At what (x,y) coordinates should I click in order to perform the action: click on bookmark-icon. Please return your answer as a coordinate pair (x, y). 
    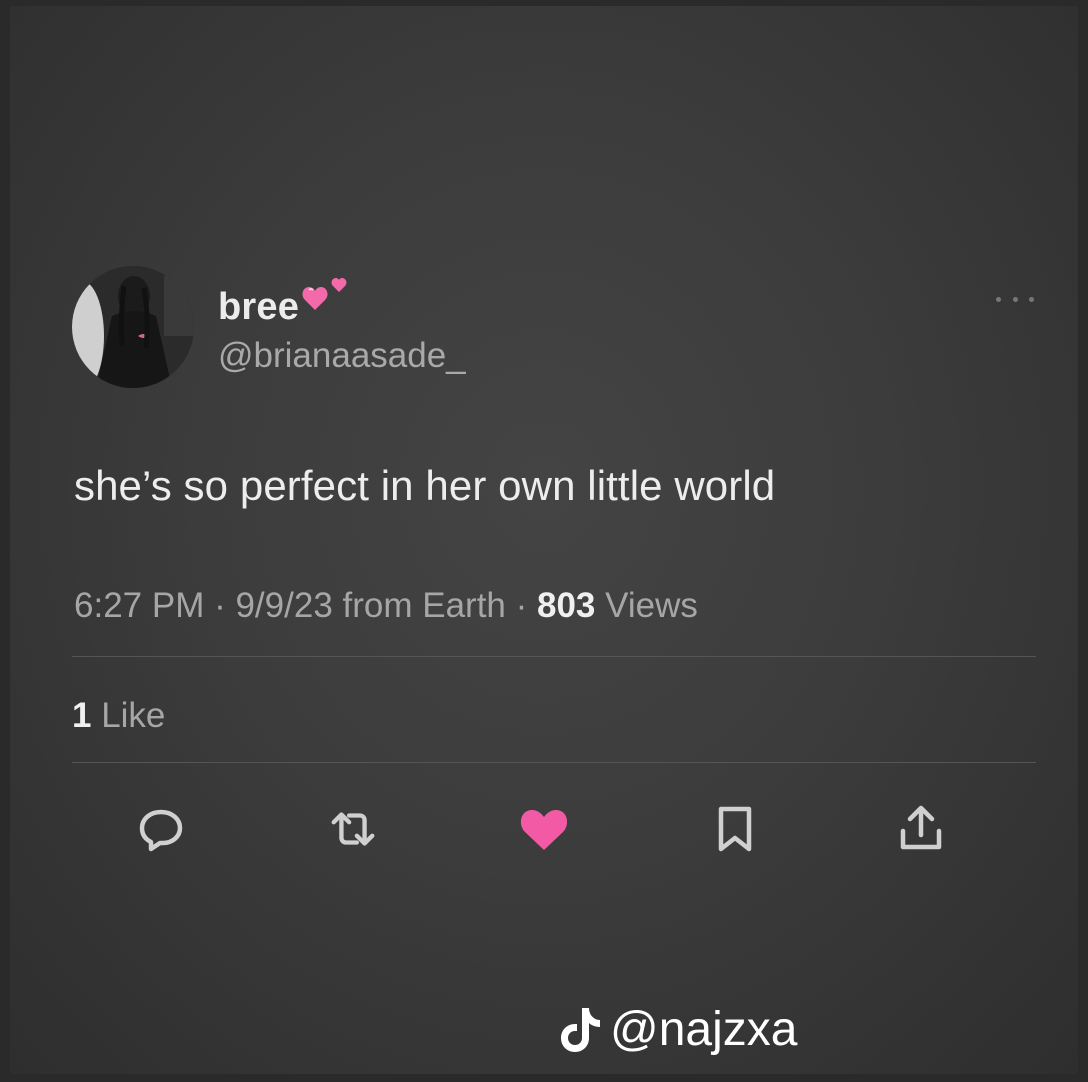
    Looking at the image, I should click on (735, 829).